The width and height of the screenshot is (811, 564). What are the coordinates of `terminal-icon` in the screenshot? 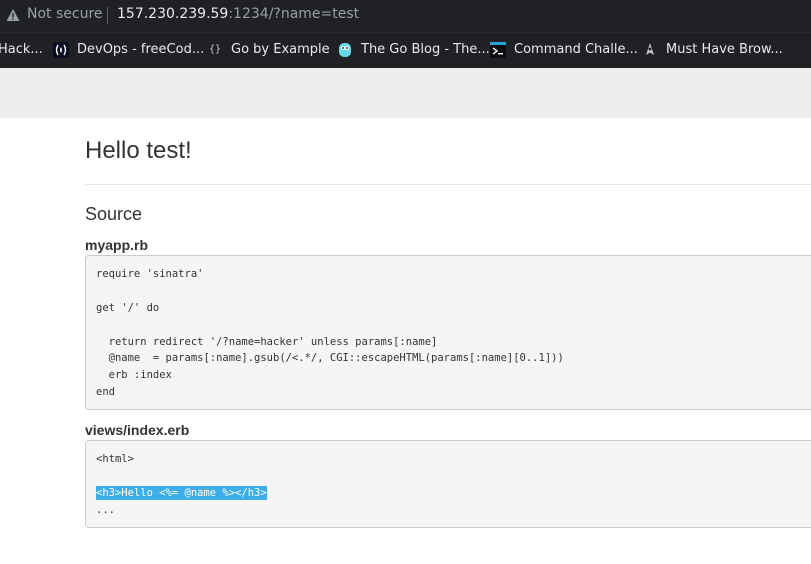 It's located at (498, 50).